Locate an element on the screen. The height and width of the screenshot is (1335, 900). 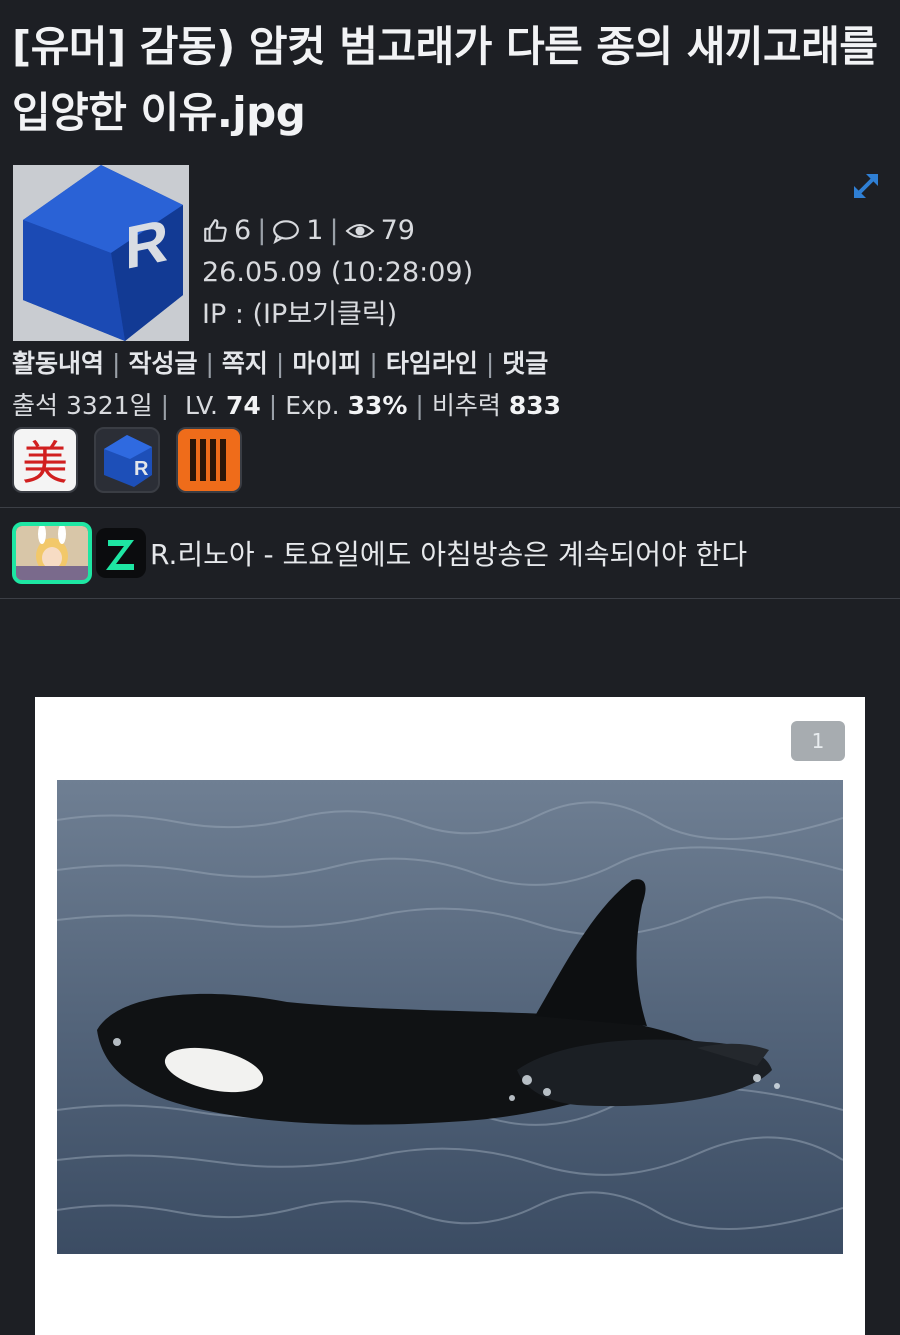
comment-count: 1 is located at coordinates (315, 230).